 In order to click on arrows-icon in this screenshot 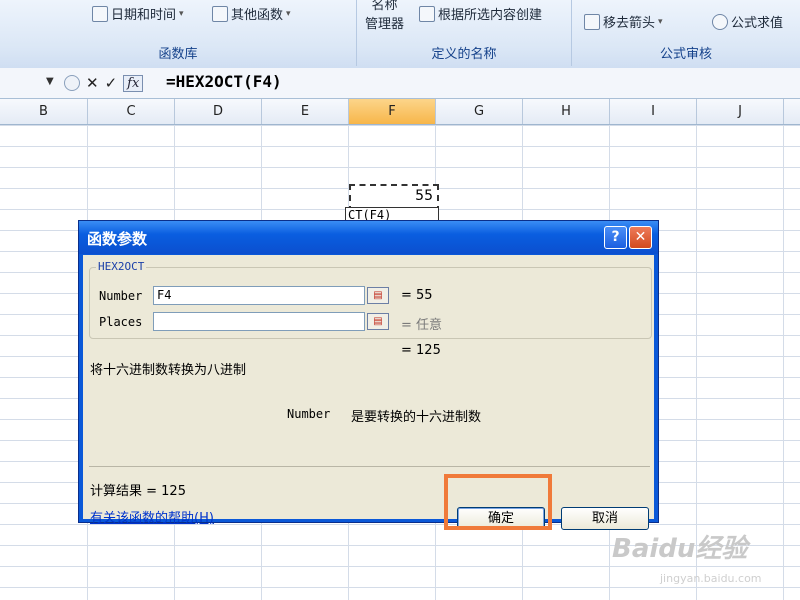, I will do `click(592, 21)`.